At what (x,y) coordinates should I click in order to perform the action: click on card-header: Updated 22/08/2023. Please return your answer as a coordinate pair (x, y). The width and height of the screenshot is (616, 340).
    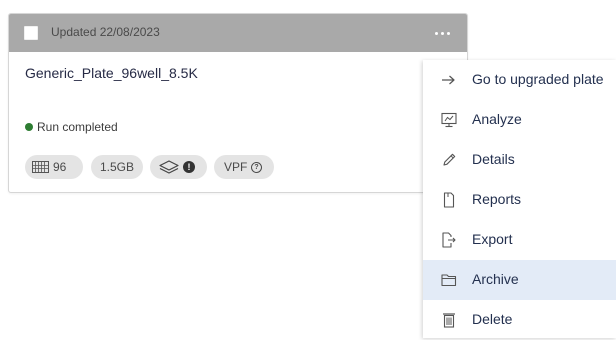
    Looking at the image, I should click on (238, 33).